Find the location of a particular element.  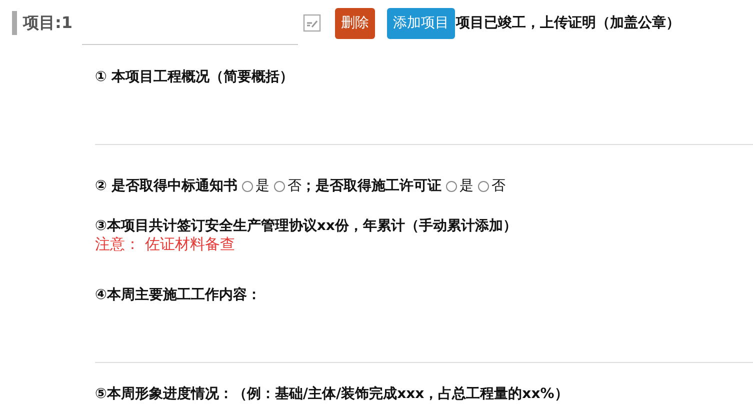

project-title: 项目:1 is located at coordinates (48, 23).